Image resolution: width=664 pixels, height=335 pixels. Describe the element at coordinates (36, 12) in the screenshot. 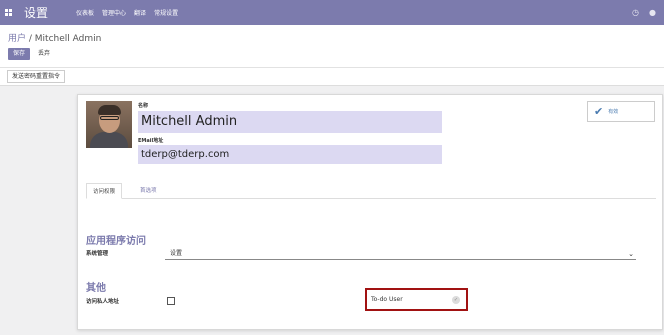

I see `app-title: 设置` at that location.